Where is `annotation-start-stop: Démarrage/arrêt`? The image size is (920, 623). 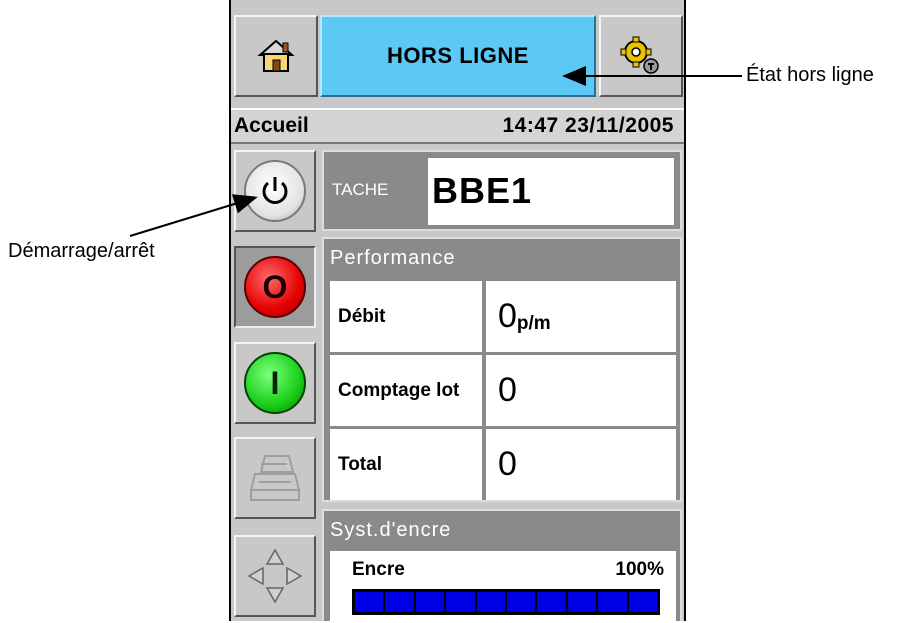 annotation-start-stop: Démarrage/arrêt is located at coordinates (81, 251).